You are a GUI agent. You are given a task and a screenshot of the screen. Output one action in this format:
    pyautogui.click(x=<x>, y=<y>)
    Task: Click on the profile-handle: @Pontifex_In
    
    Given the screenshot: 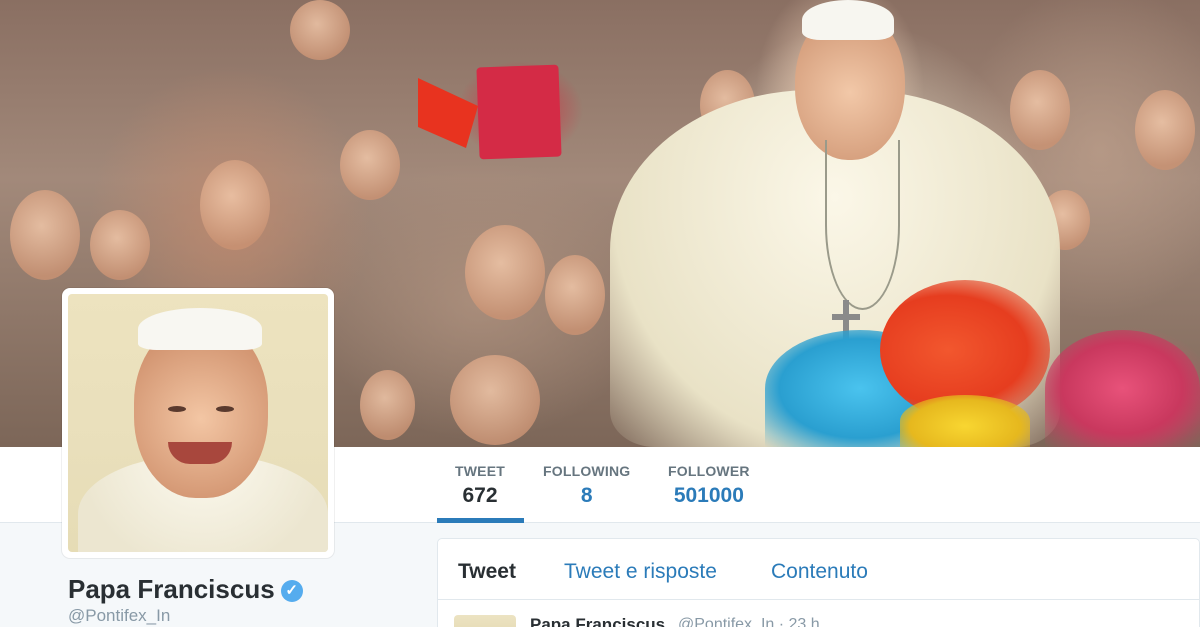 What is the action you would take?
    pyautogui.click(x=119, y=616)
    